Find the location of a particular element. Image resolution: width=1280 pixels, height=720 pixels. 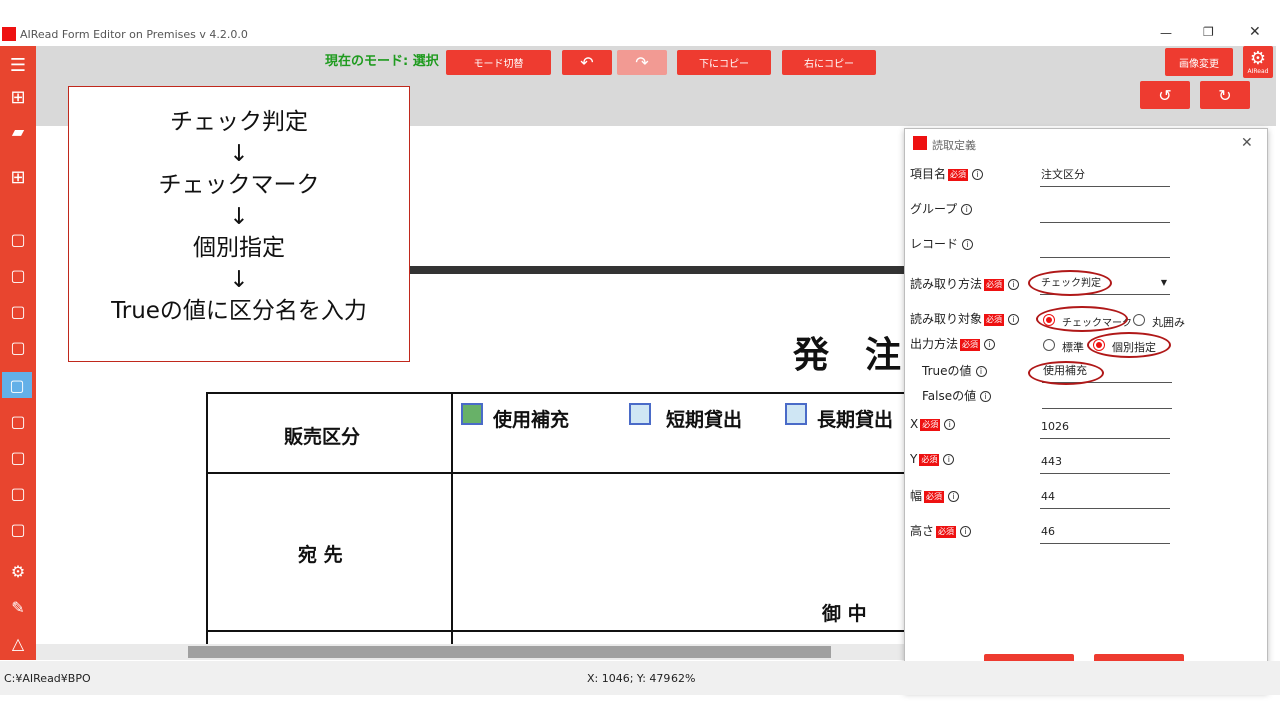

menu-icon: ☰ is located at coordinates (18, 65).